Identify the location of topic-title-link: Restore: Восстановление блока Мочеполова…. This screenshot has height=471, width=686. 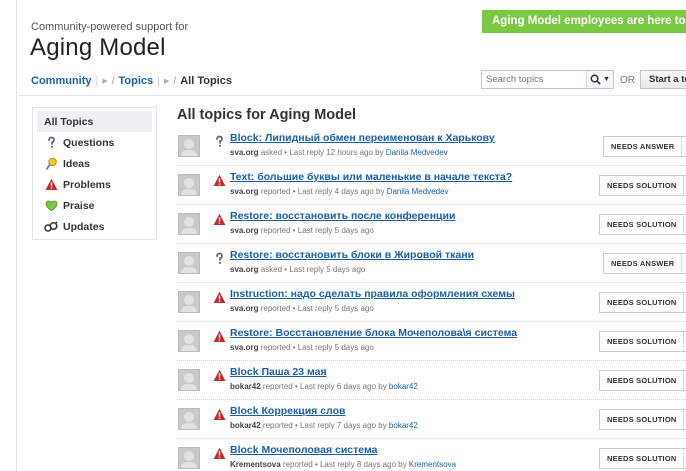
(373, 333).